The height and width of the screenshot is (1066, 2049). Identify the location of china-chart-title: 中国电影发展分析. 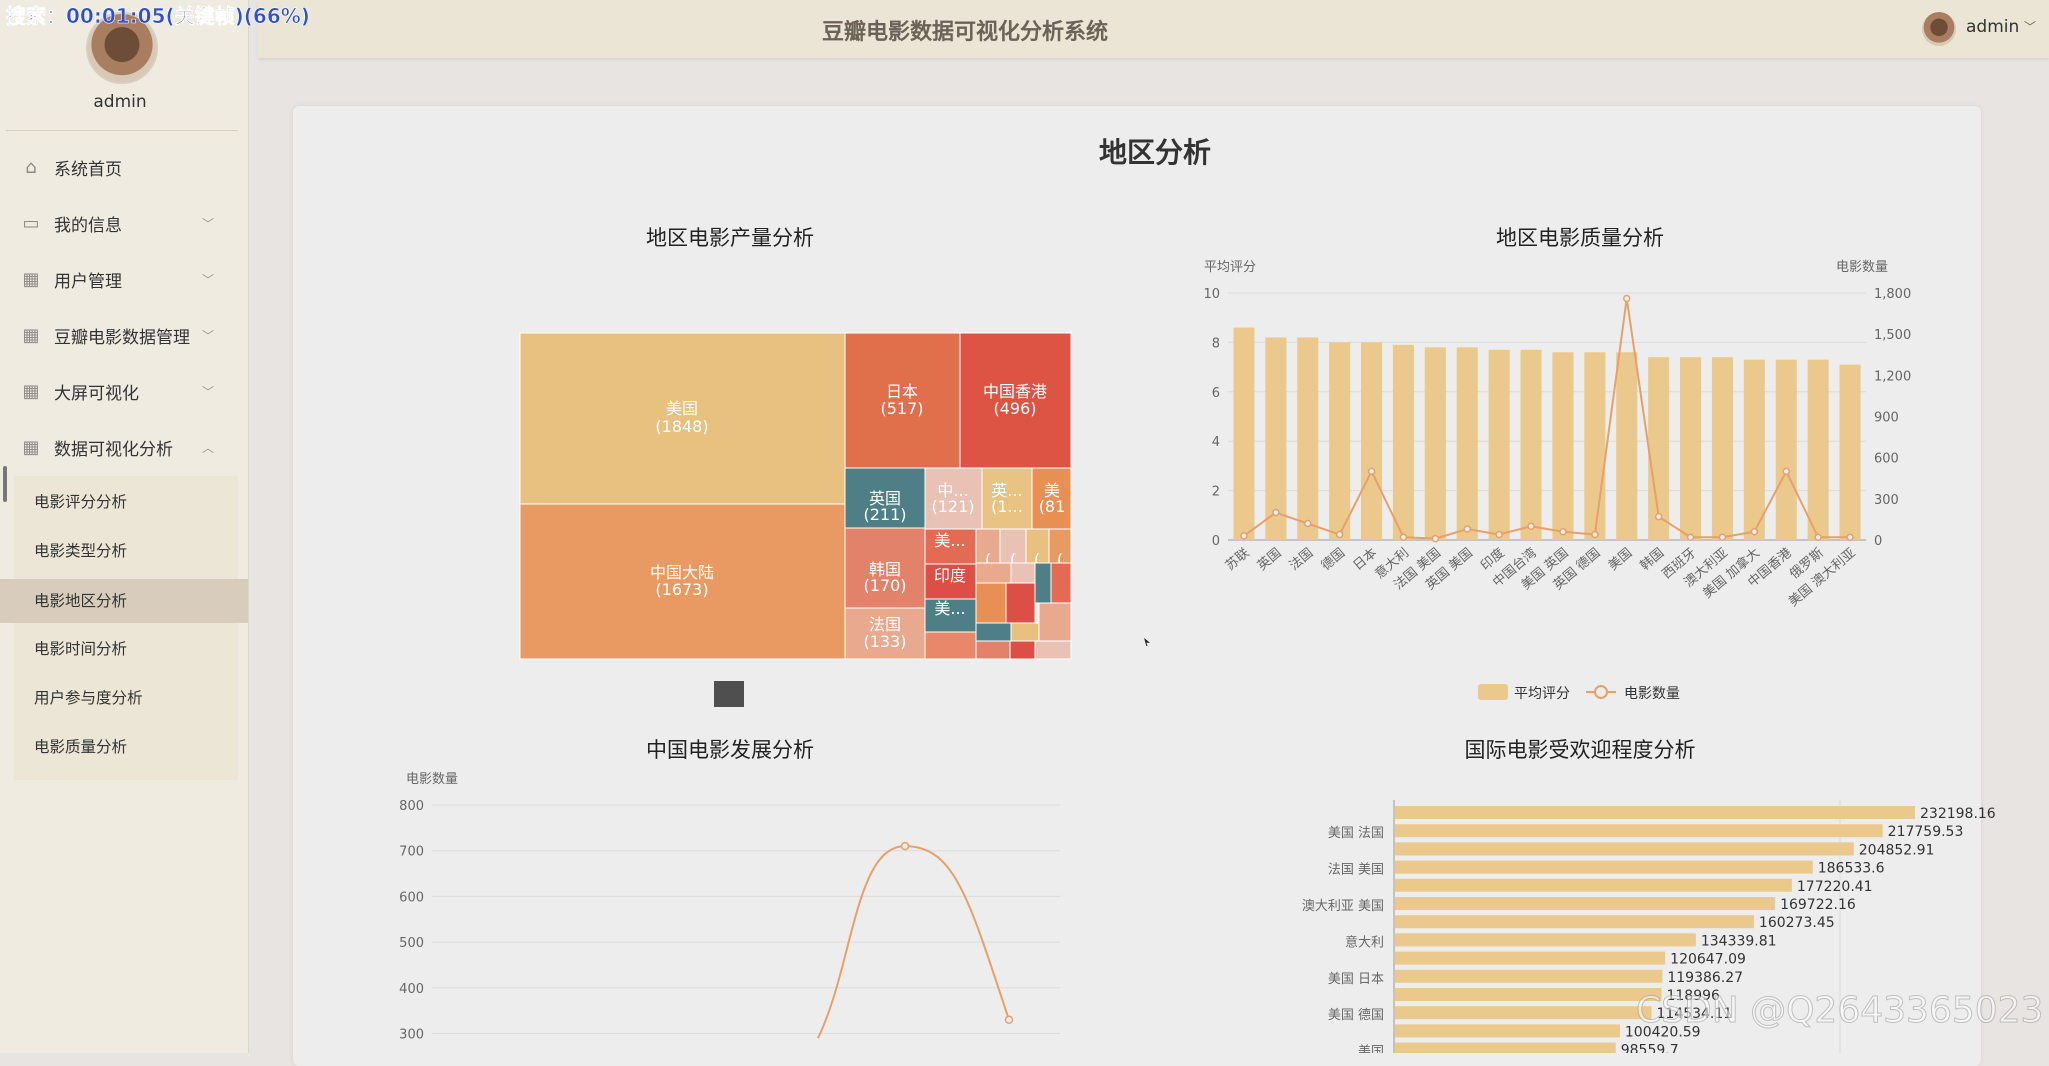
(730, 750).